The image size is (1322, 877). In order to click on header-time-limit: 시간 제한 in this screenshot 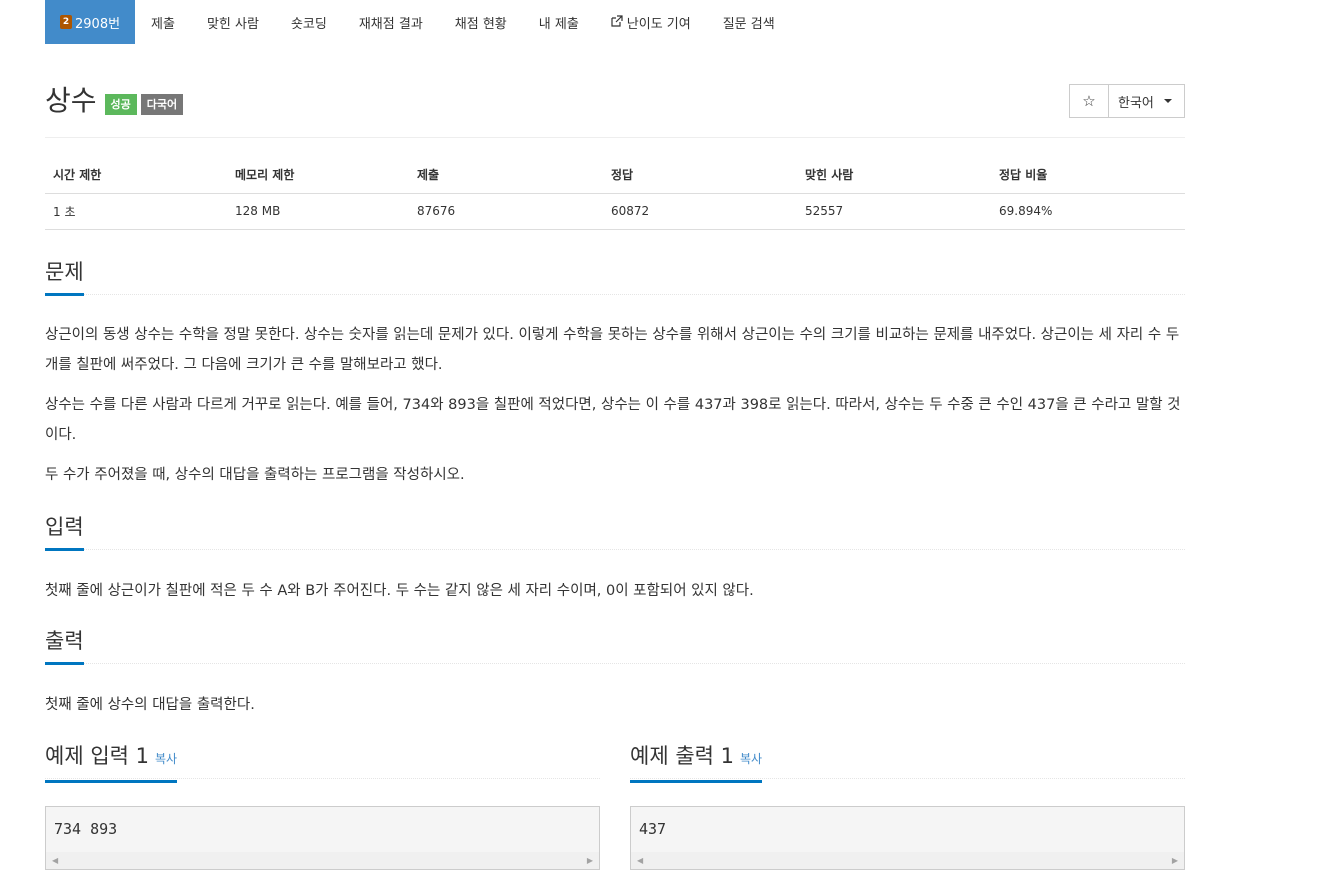, I will do `click(136, 175)`.